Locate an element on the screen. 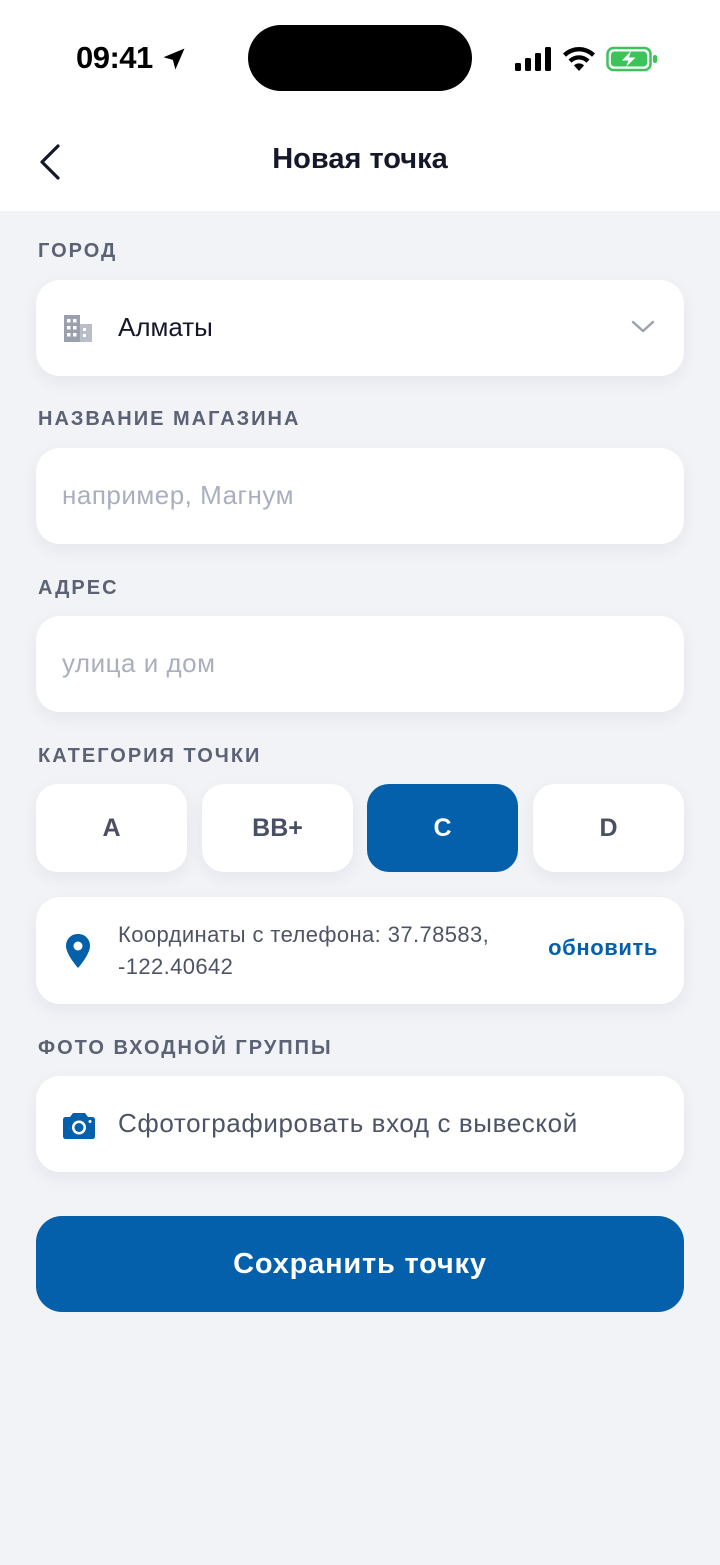 Image resolution: width=720 pixels, height=1565 pixels. map-pin-icon is located at coordinates (78, 951).